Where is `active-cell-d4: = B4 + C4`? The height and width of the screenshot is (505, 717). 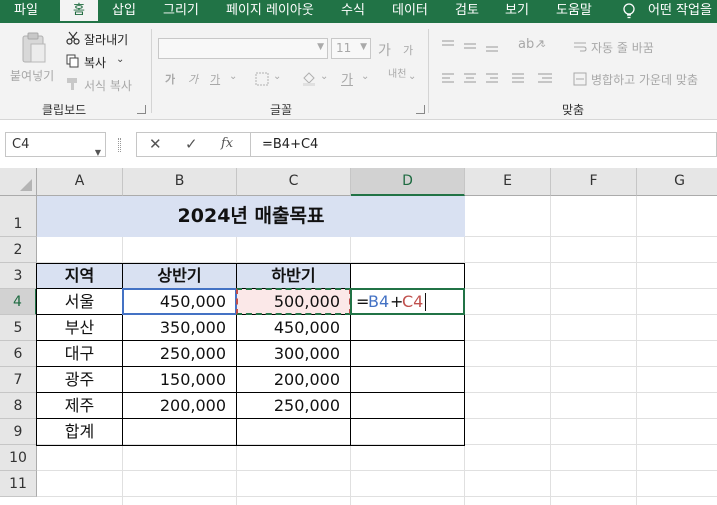 active-cell-d4: = B4 + C4 is located at coordinates (407, 301).